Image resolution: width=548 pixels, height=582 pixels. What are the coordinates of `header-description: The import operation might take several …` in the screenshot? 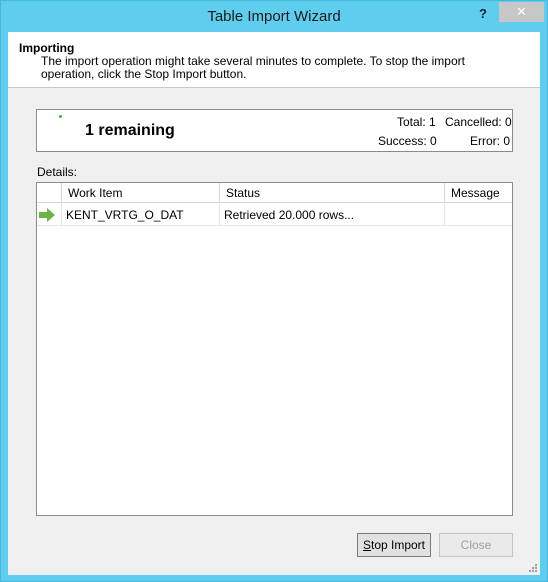 It's located at (253, 67).